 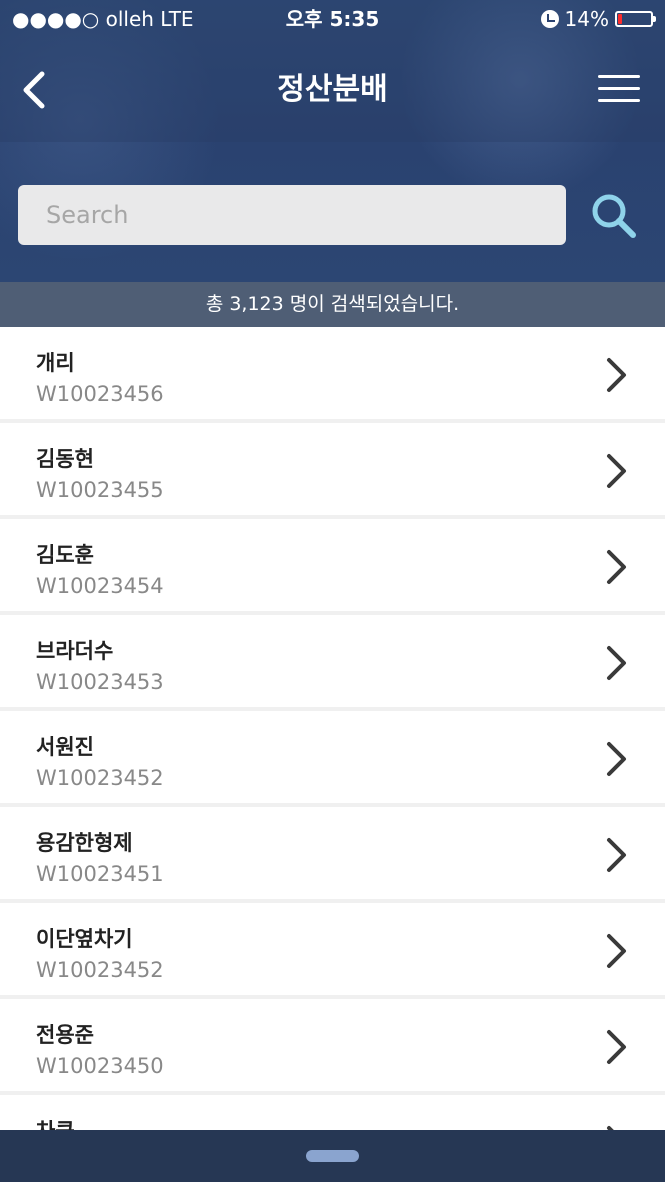 What do you see at coordinates (100, 490) in the screenshot?
I see `member-code: W10023455` at bounding box center [100, 490].